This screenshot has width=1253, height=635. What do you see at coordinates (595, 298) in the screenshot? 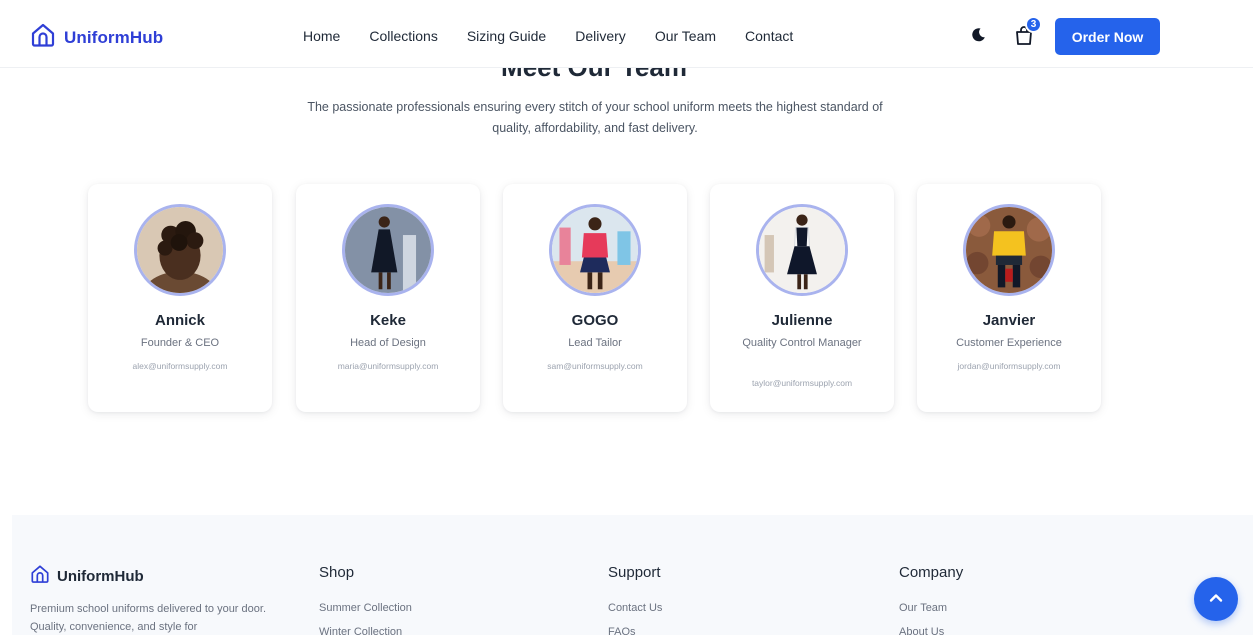
I see `team-card-gogo: GOGO Lead Tailor sam@uniformsupply.com` at bounding box center [595, 298].